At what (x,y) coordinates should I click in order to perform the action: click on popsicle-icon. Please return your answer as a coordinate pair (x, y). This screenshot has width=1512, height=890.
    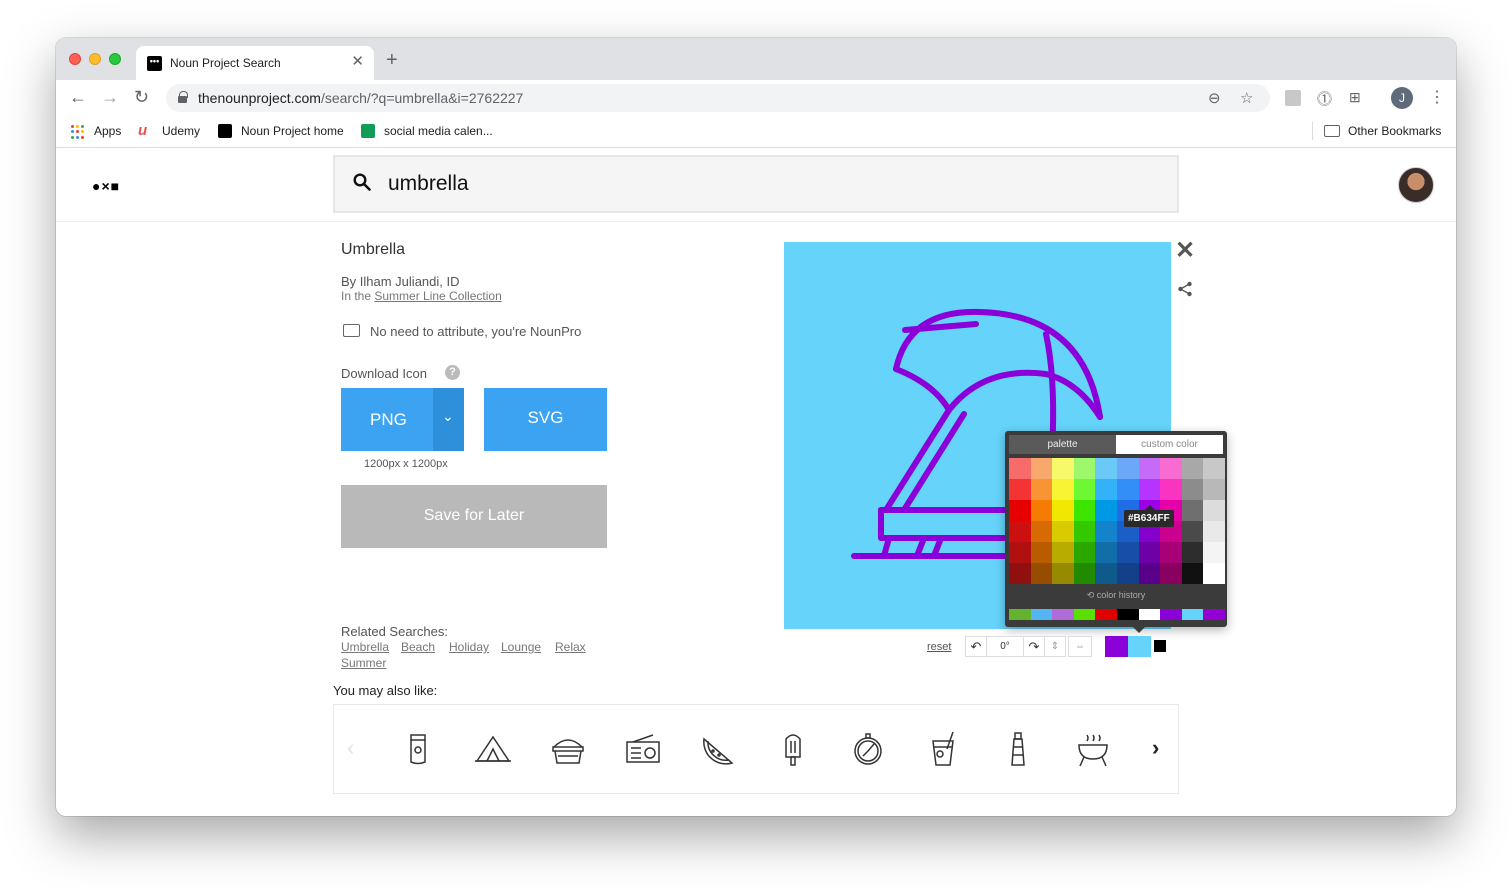
    Looking at the image, I should click on (793, 749).